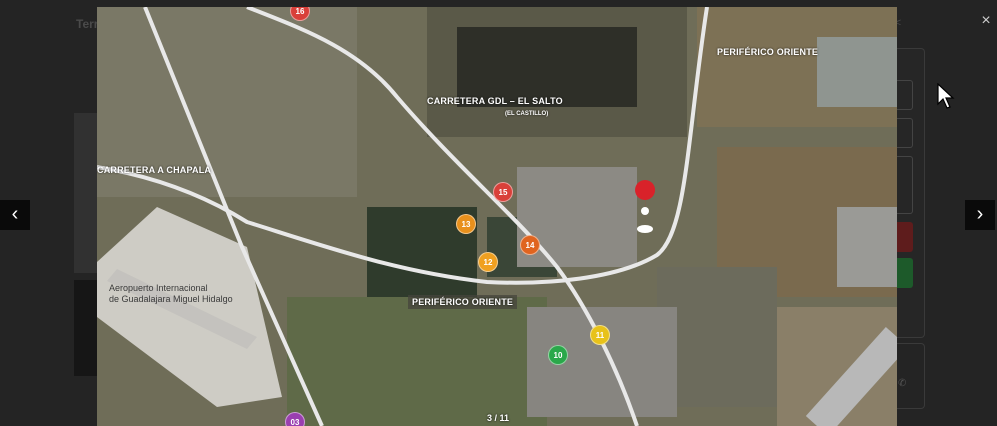 This screenshot has width=997, height=426. I want to click on image-counter: 3 / 11, so click(498, 418).